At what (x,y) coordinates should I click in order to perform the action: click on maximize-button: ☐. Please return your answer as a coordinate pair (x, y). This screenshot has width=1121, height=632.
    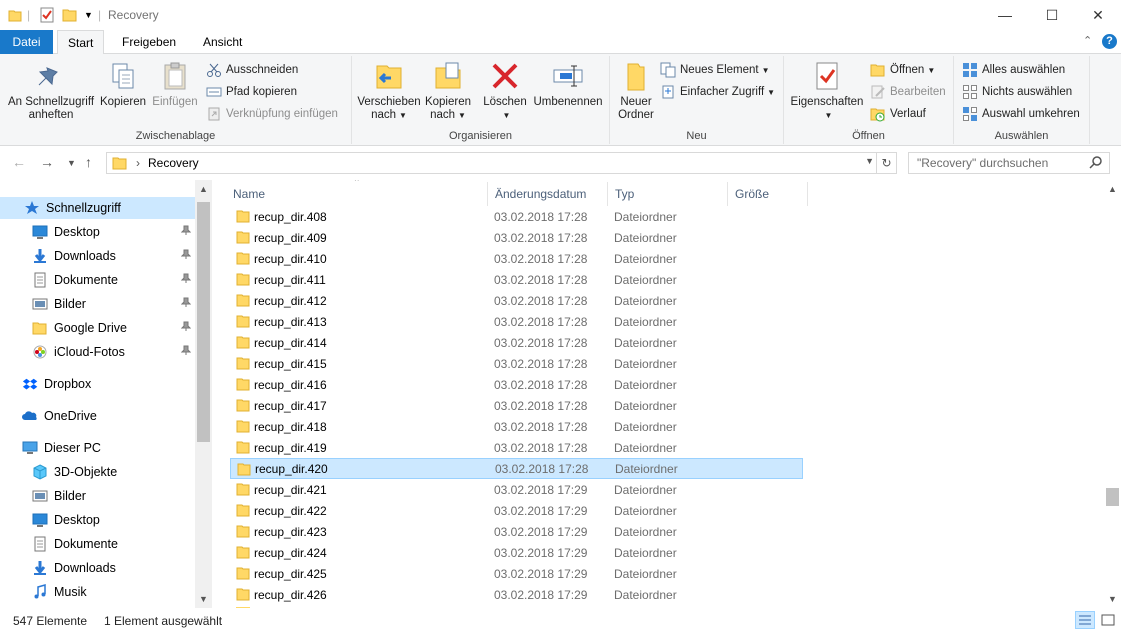
    Looking at the image, I should click on (1052, 15).